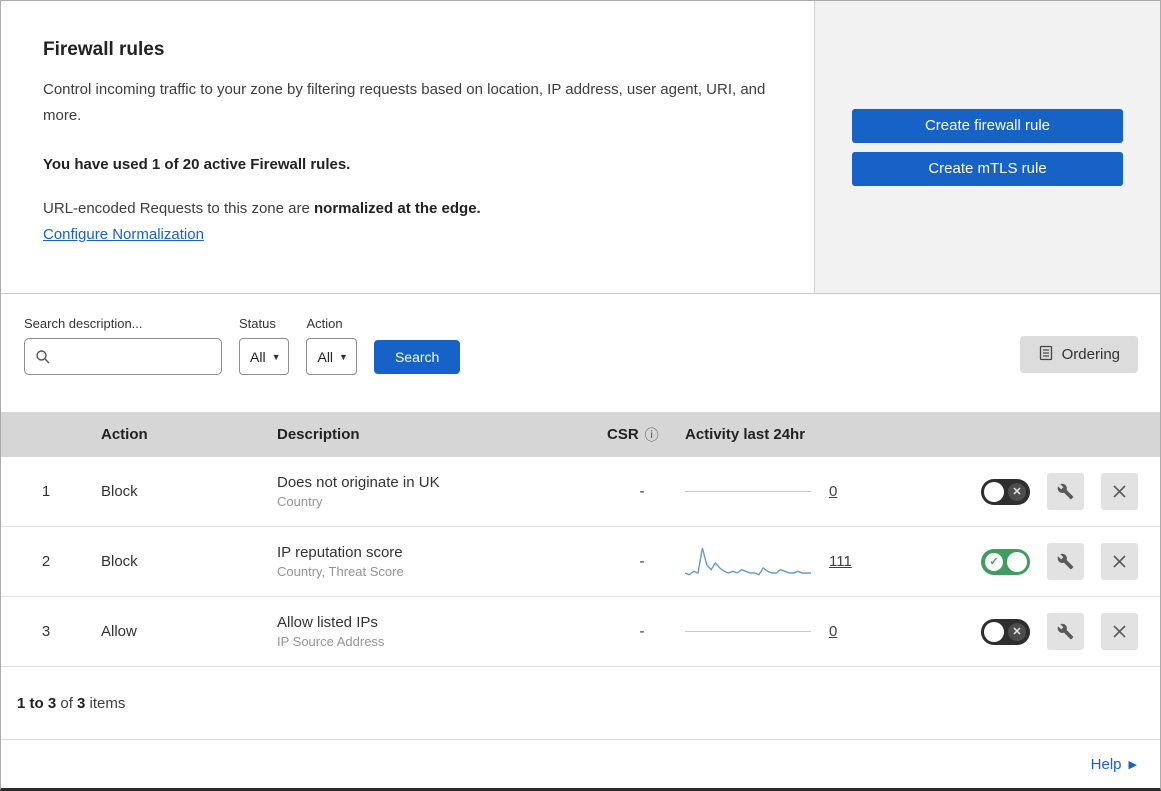 The width and height of the screenshot is (1161, 791). What do you see at coordinates (46, 631) in the screenshot?
I see `rule-index: 3` at bounding box center [46, 631].